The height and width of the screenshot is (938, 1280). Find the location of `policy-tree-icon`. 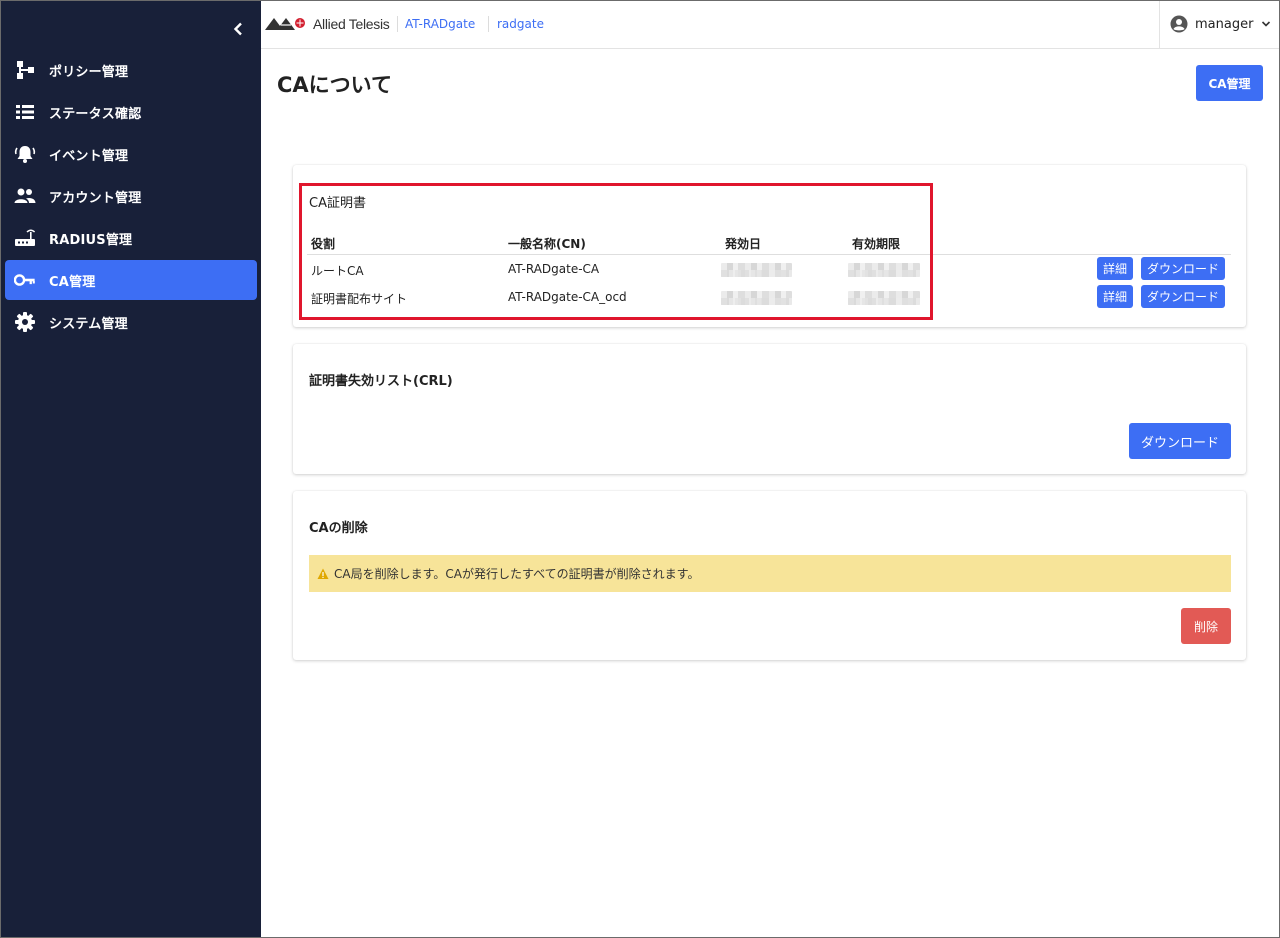

policy-tree-icon is located at coordinates (25, 70).